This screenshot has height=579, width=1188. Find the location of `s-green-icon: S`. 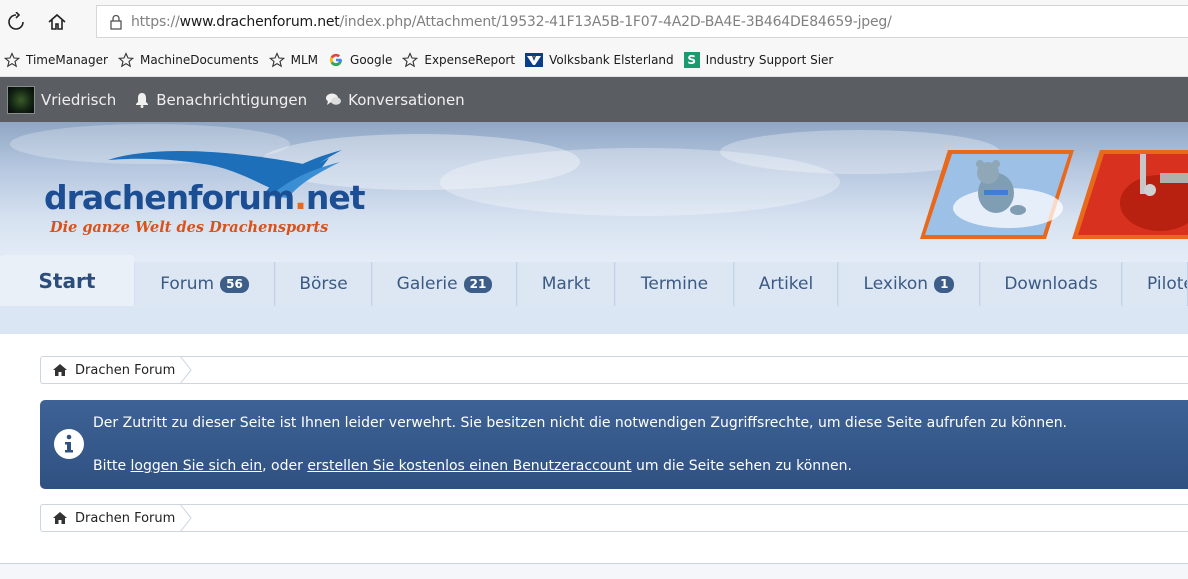

s-green-icon: S is located at coordinates (691, 59).